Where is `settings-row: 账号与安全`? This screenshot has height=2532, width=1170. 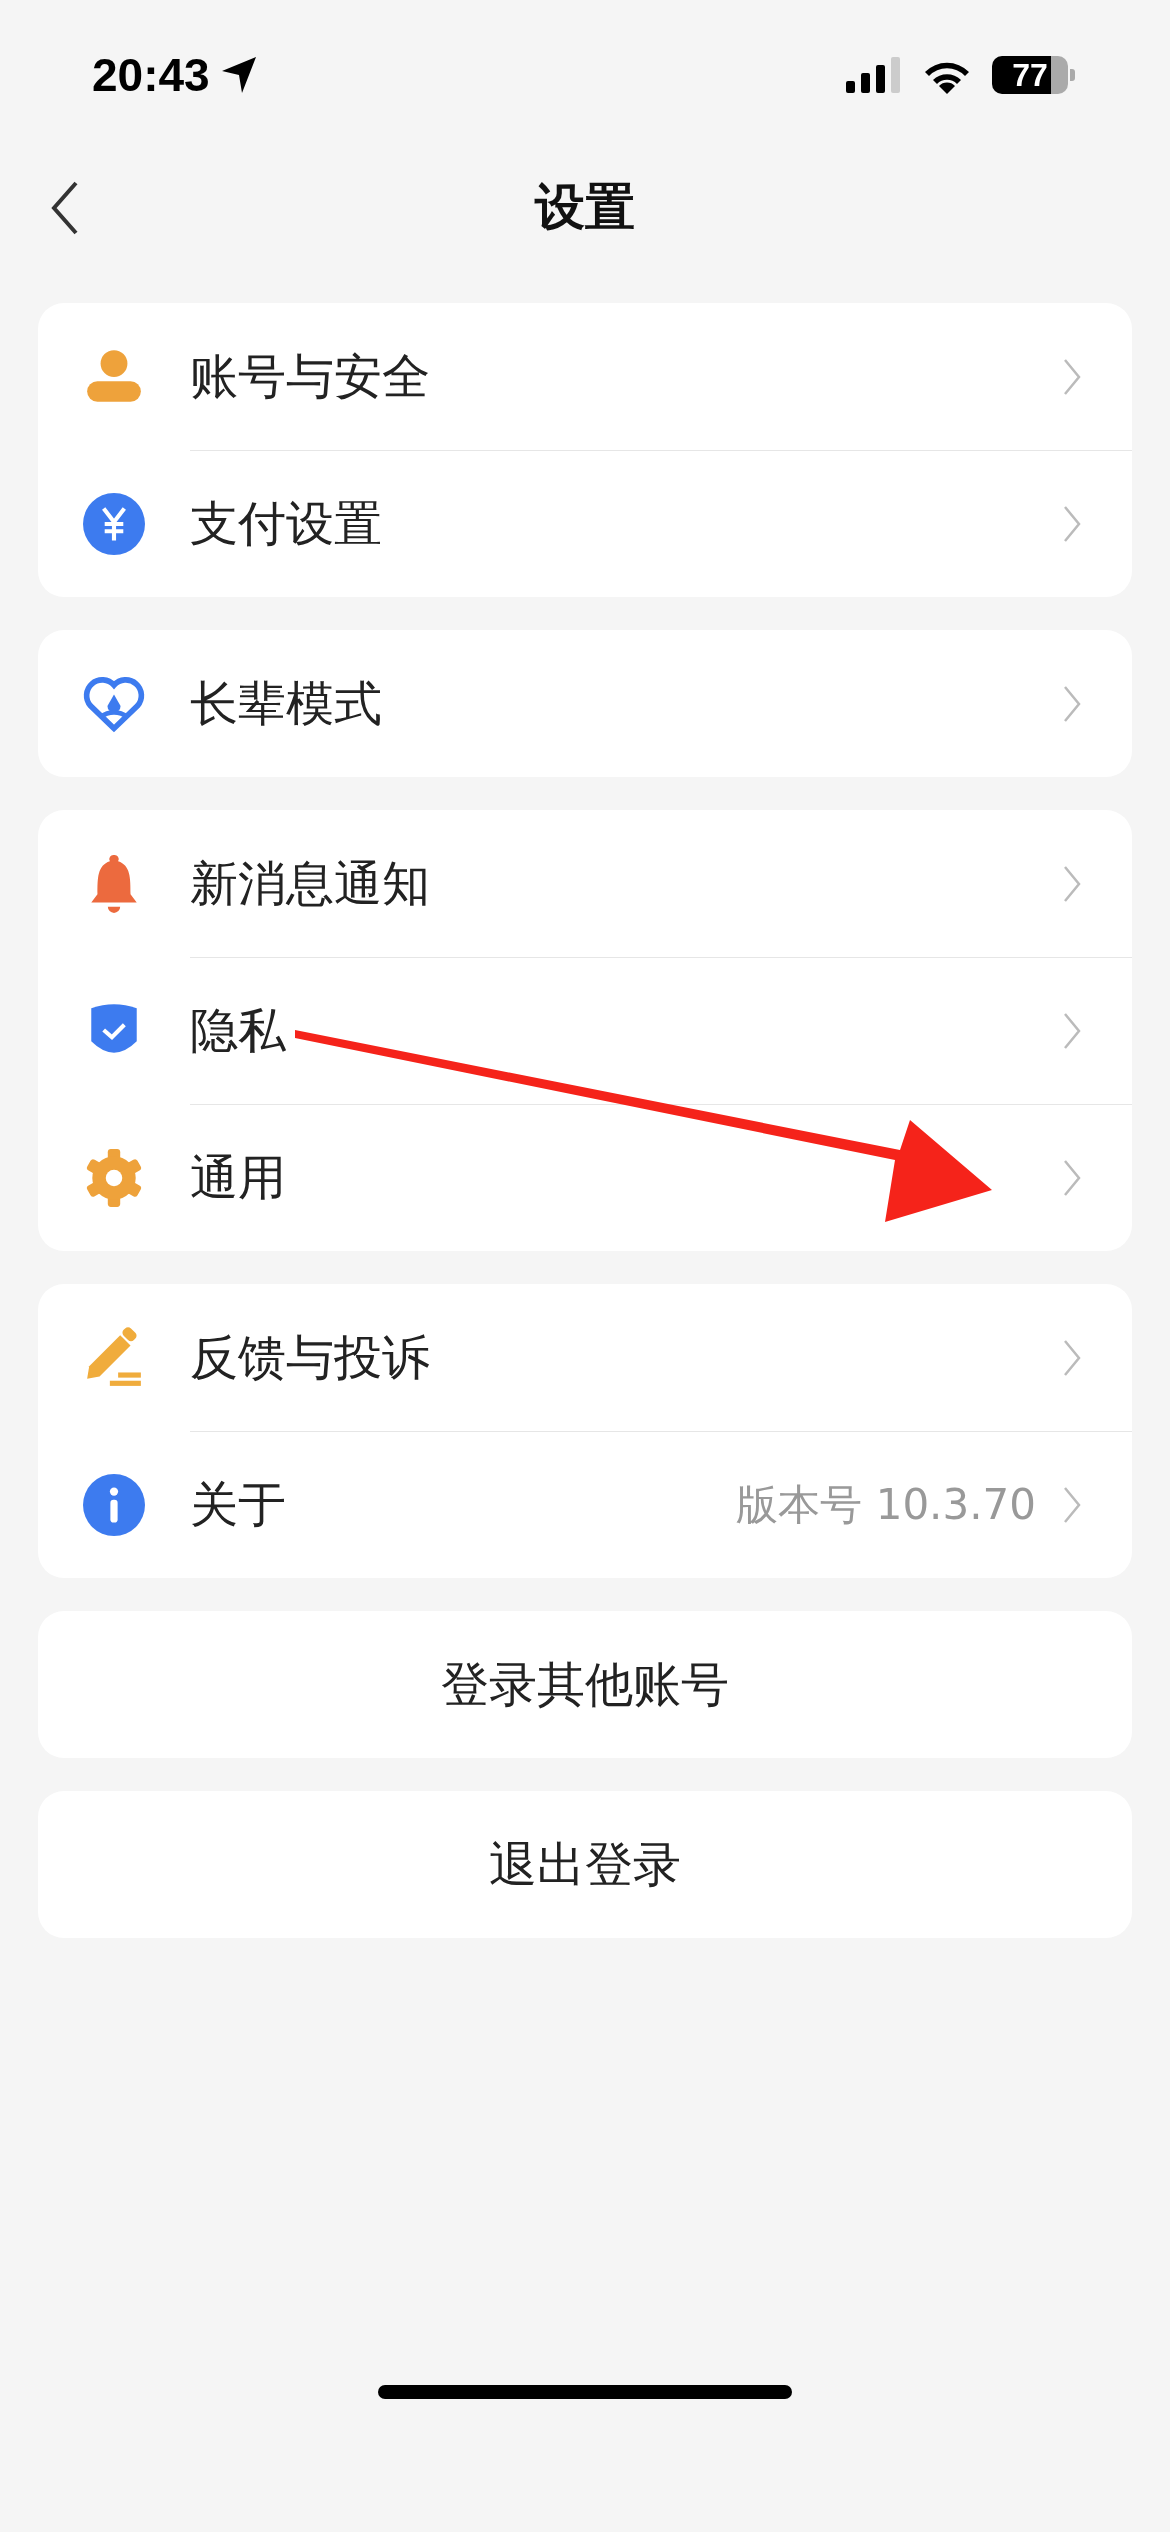 settings-row: 账号与安全 is located at coordinates (585, 376).